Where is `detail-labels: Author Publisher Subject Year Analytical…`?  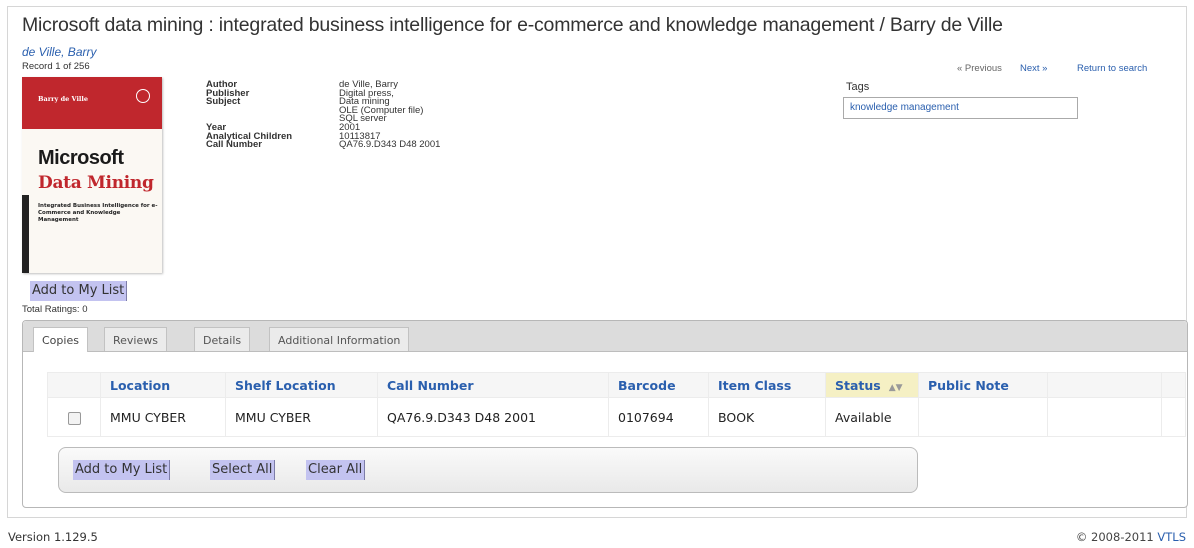
detail-labels: Author Publisher Subject Year Analytical… is located at coordinates (249, 115).